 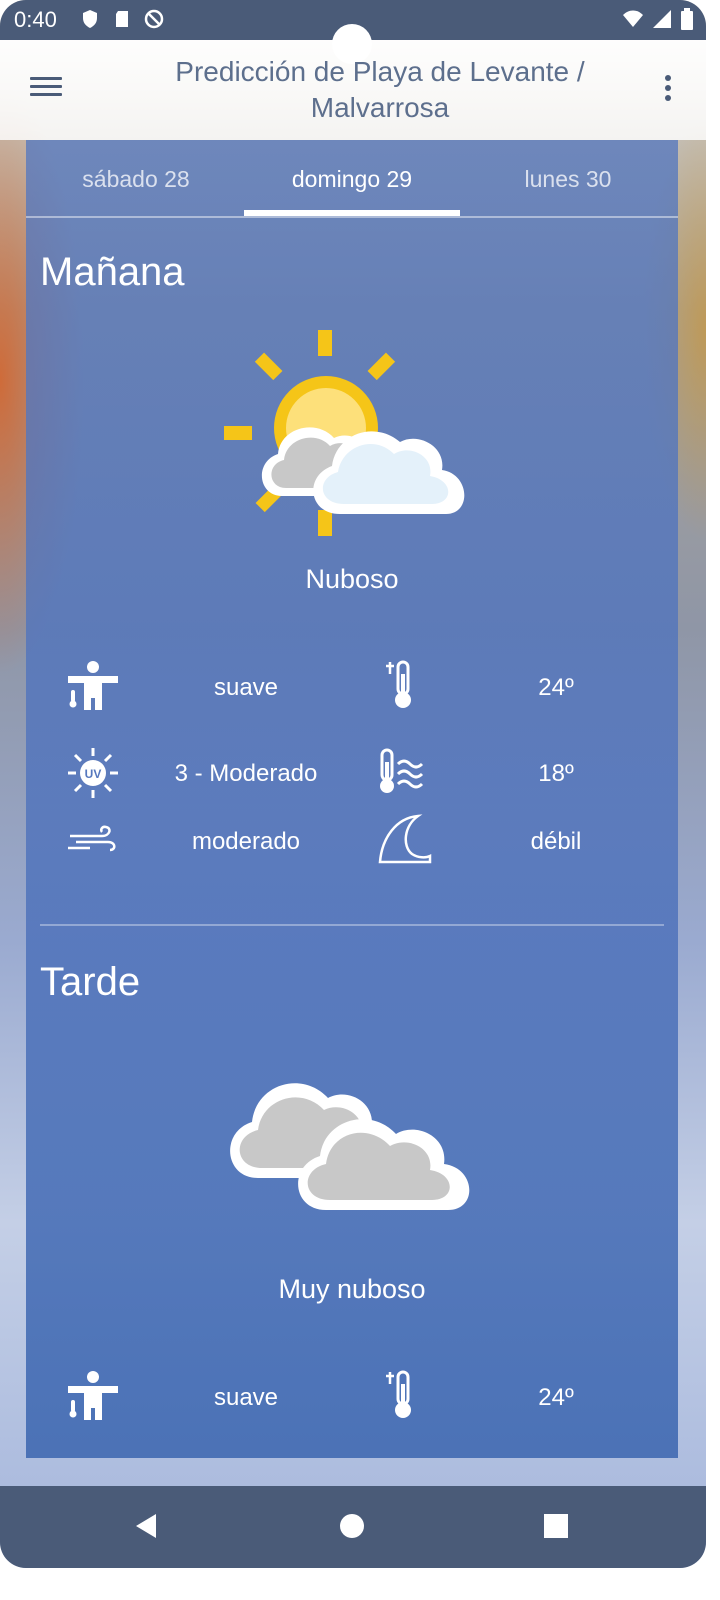 What do you see at coordinates (662, 19) in the screenshot?
I see `signal-icon` at bounding box center [662, 19].